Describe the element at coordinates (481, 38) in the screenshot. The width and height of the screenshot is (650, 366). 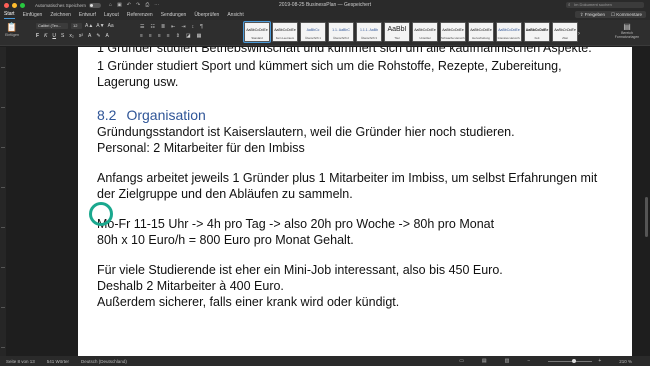
I see `style-name: Hervorhebung` at that location.